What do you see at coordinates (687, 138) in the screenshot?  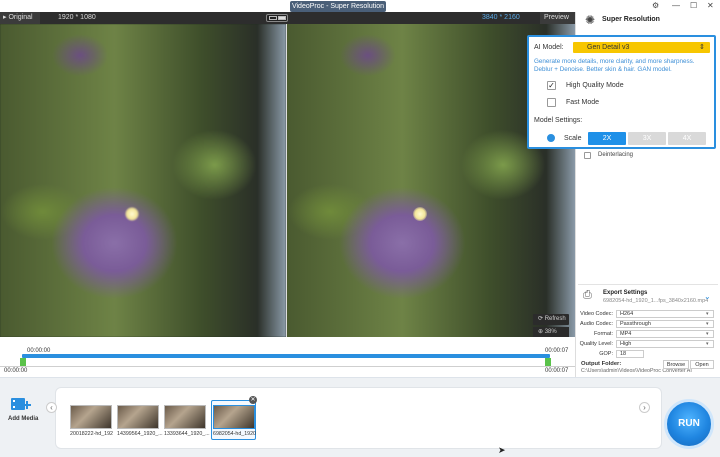 I see `scale-4x-button: 4X` at bounding box center [687, 138].